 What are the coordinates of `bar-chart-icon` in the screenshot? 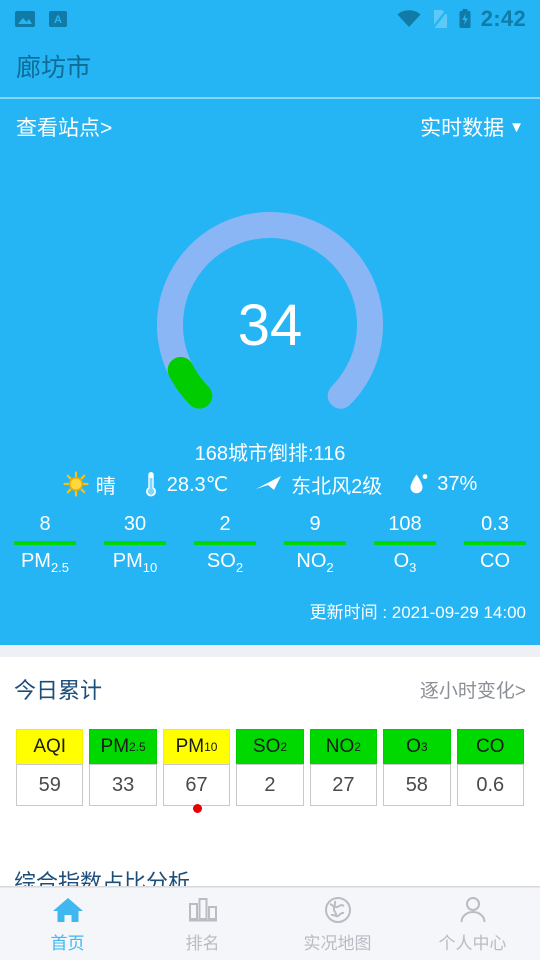 It's located at (202, 909).